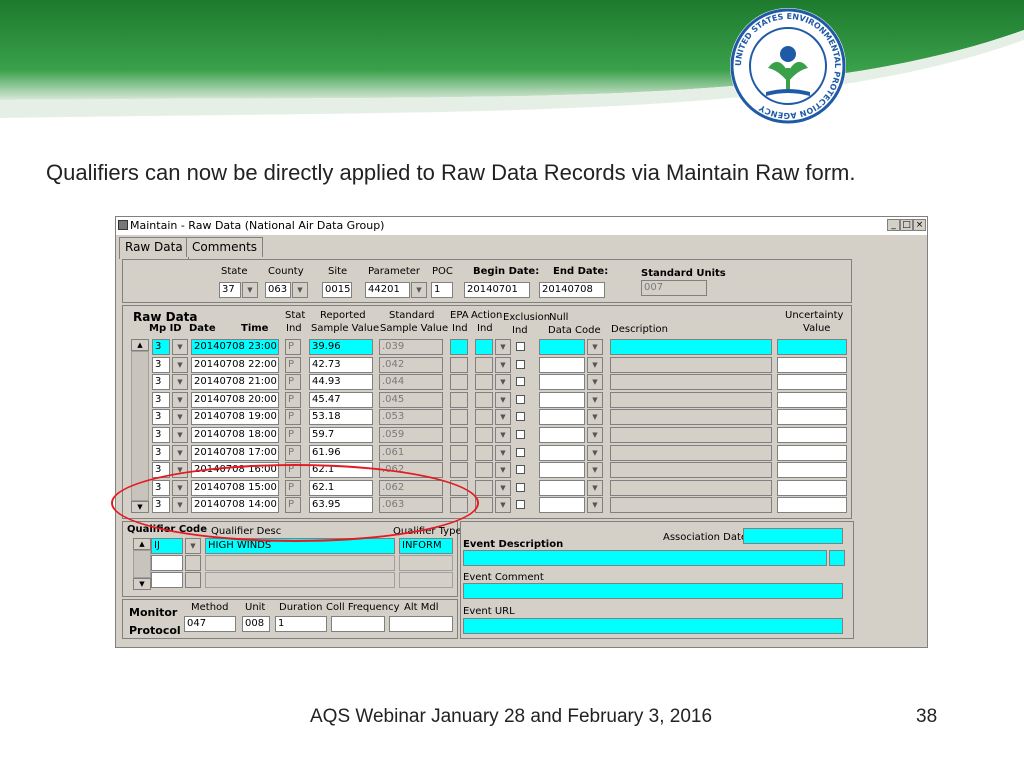  What do you see at coordinates (341, 435) in the screenshot?
I see `reported-value-field: 59.7` at bounding box center [341, 435].